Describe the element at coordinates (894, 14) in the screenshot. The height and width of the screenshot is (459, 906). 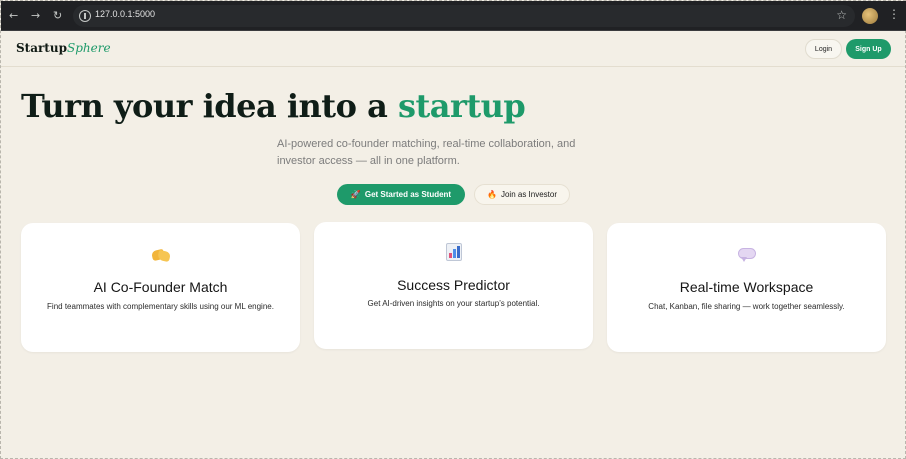
I see `browser-menu-icon: ⋮` at that location.